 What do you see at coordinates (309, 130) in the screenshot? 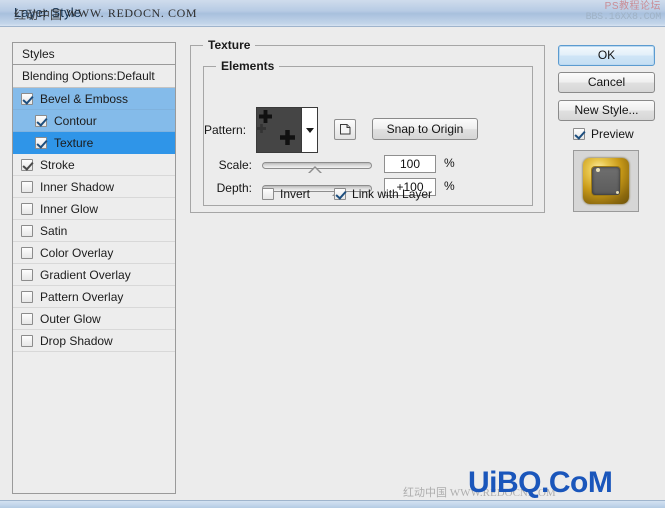
I see `chevron-down-icon` at bounding box center [309, 130].